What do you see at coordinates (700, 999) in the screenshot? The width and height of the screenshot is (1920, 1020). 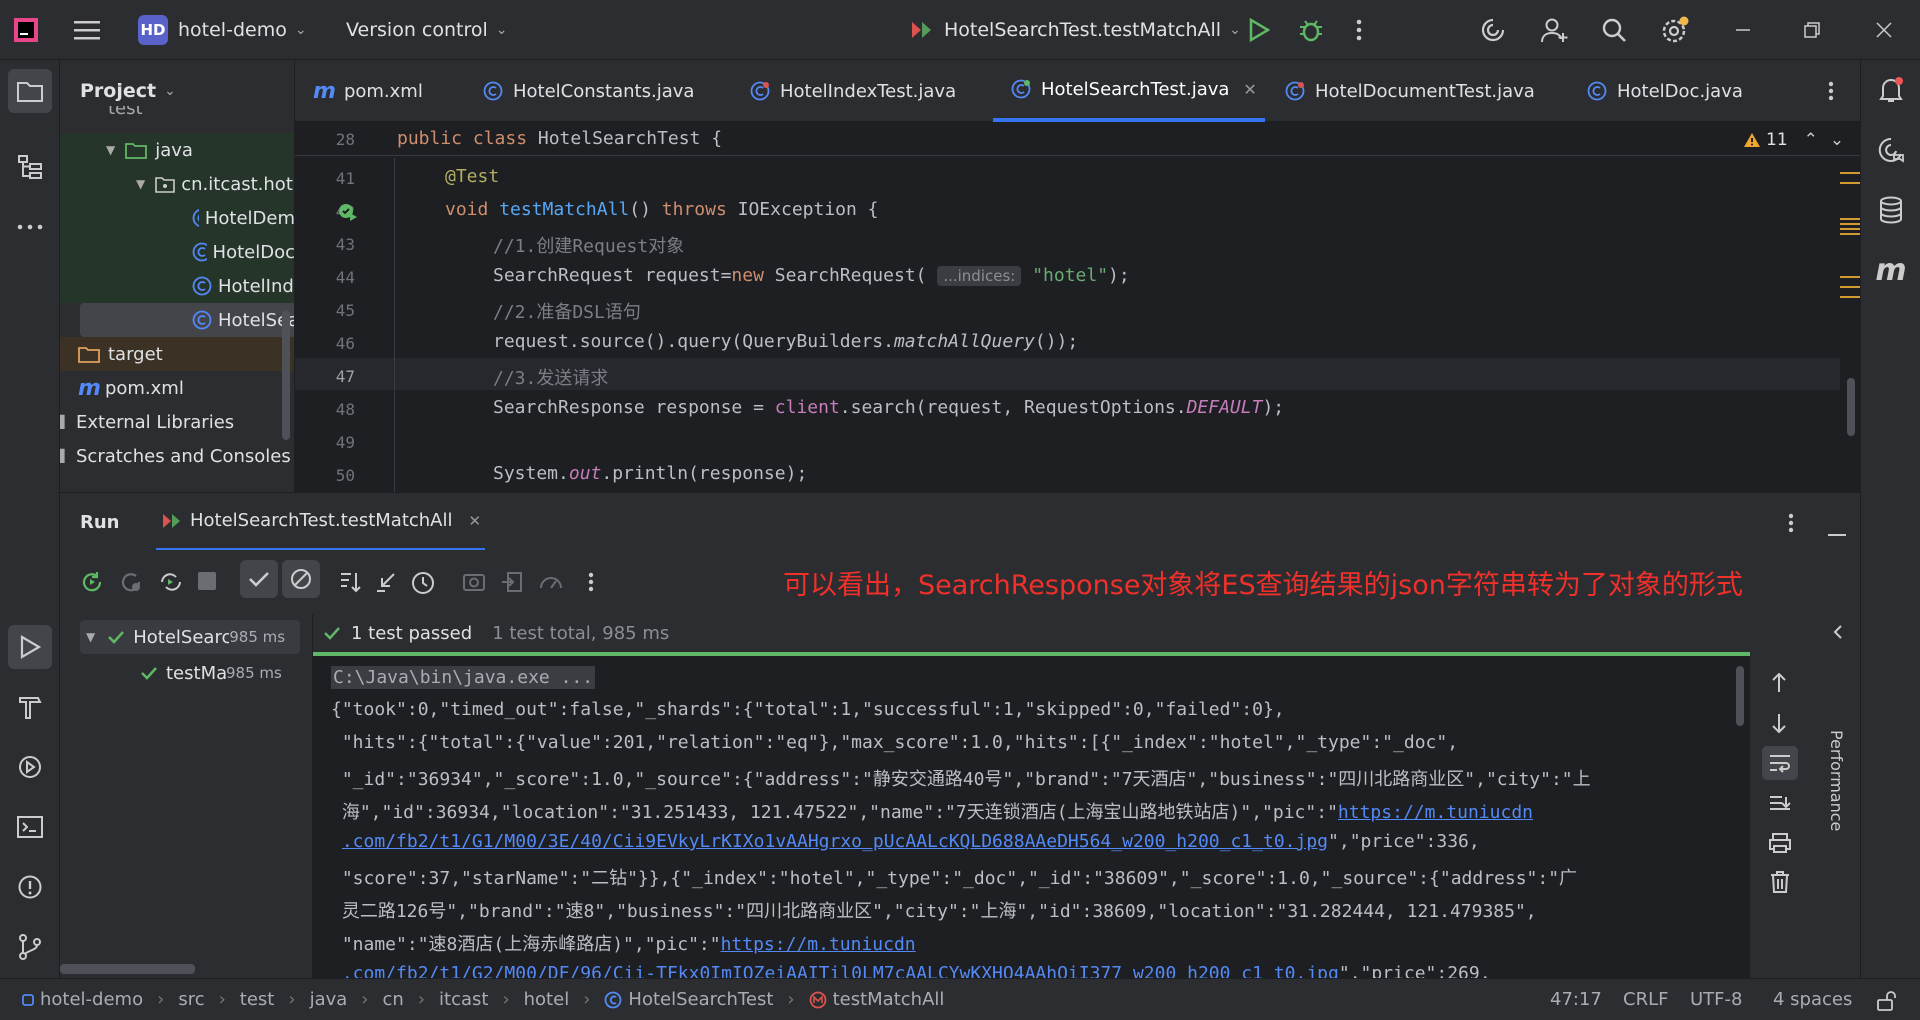 I see `breadcrumb-item: HotelSearchTest` at bounding box center [700, 999].